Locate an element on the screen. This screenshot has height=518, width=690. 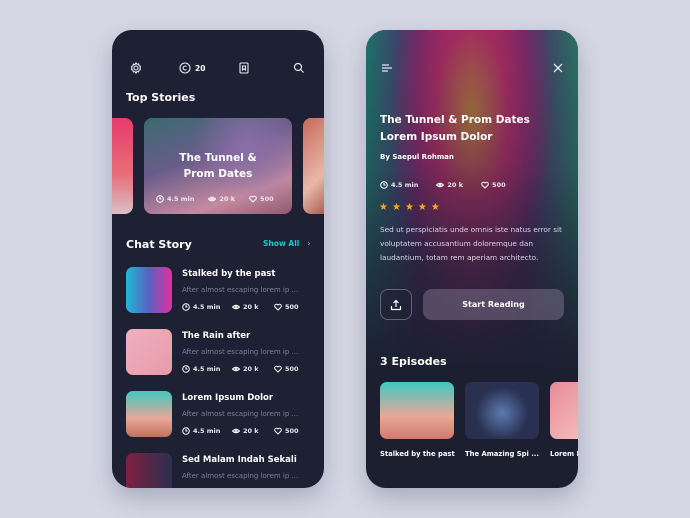
chat-story-heading: Chat Story is located at coordinates (159, 244).